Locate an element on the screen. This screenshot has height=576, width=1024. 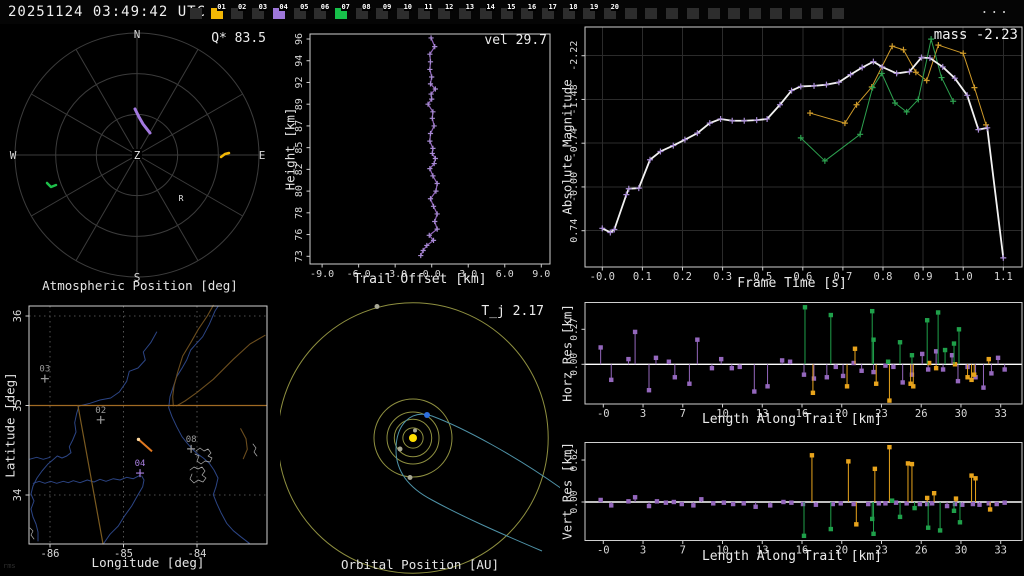
camera-toggle-13: 13 is located at coordinates (467, 11).